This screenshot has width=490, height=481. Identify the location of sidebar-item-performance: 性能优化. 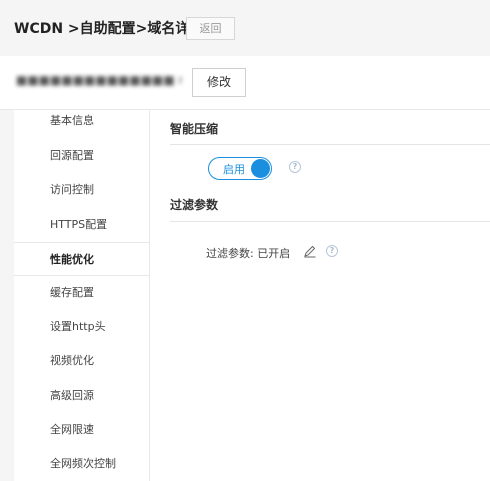
(81, 259).